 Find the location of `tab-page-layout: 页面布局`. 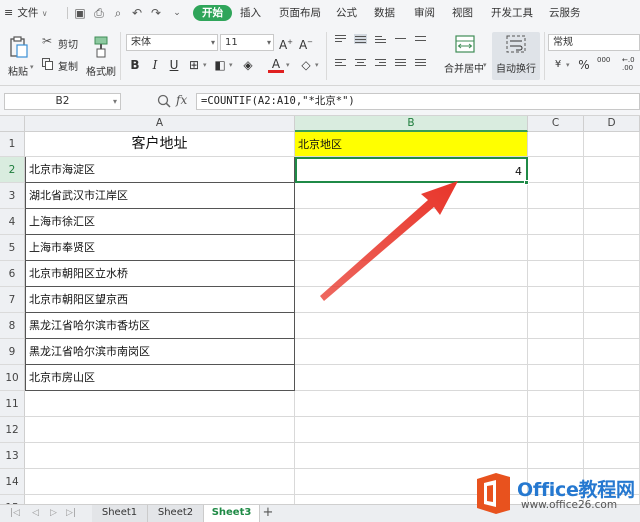

tab-page-layout: 页面布局 is located at coordinates (300, 13).